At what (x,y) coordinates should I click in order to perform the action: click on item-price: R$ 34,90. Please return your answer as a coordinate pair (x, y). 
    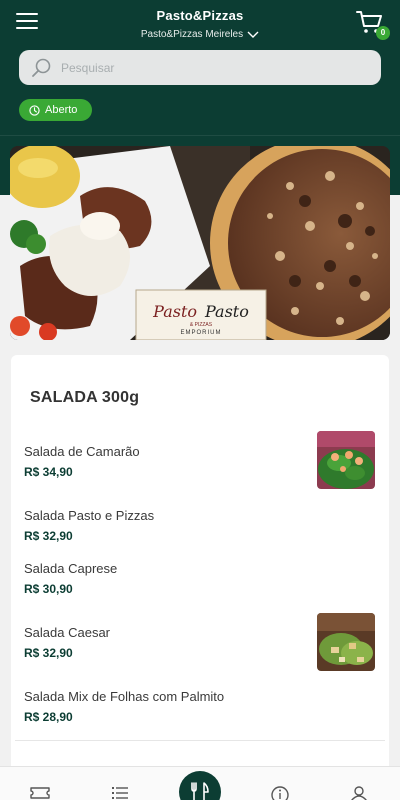
    Looking at the image, I should click on (48, 472).